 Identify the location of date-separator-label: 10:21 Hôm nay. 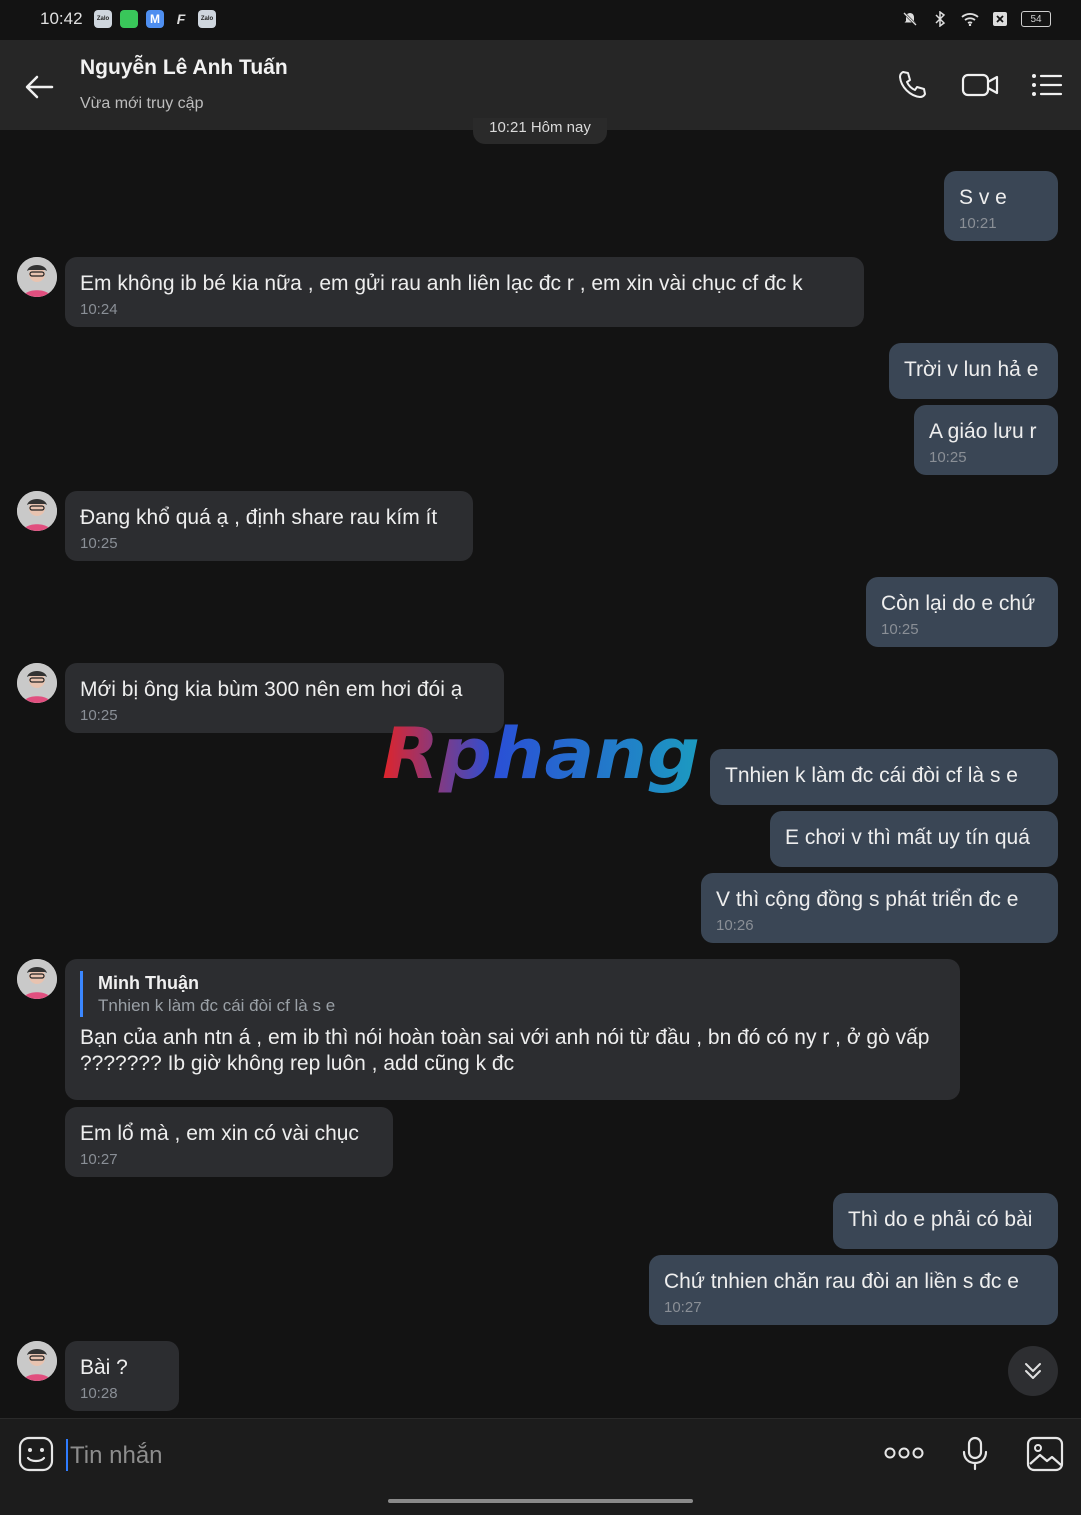
(540, 127).